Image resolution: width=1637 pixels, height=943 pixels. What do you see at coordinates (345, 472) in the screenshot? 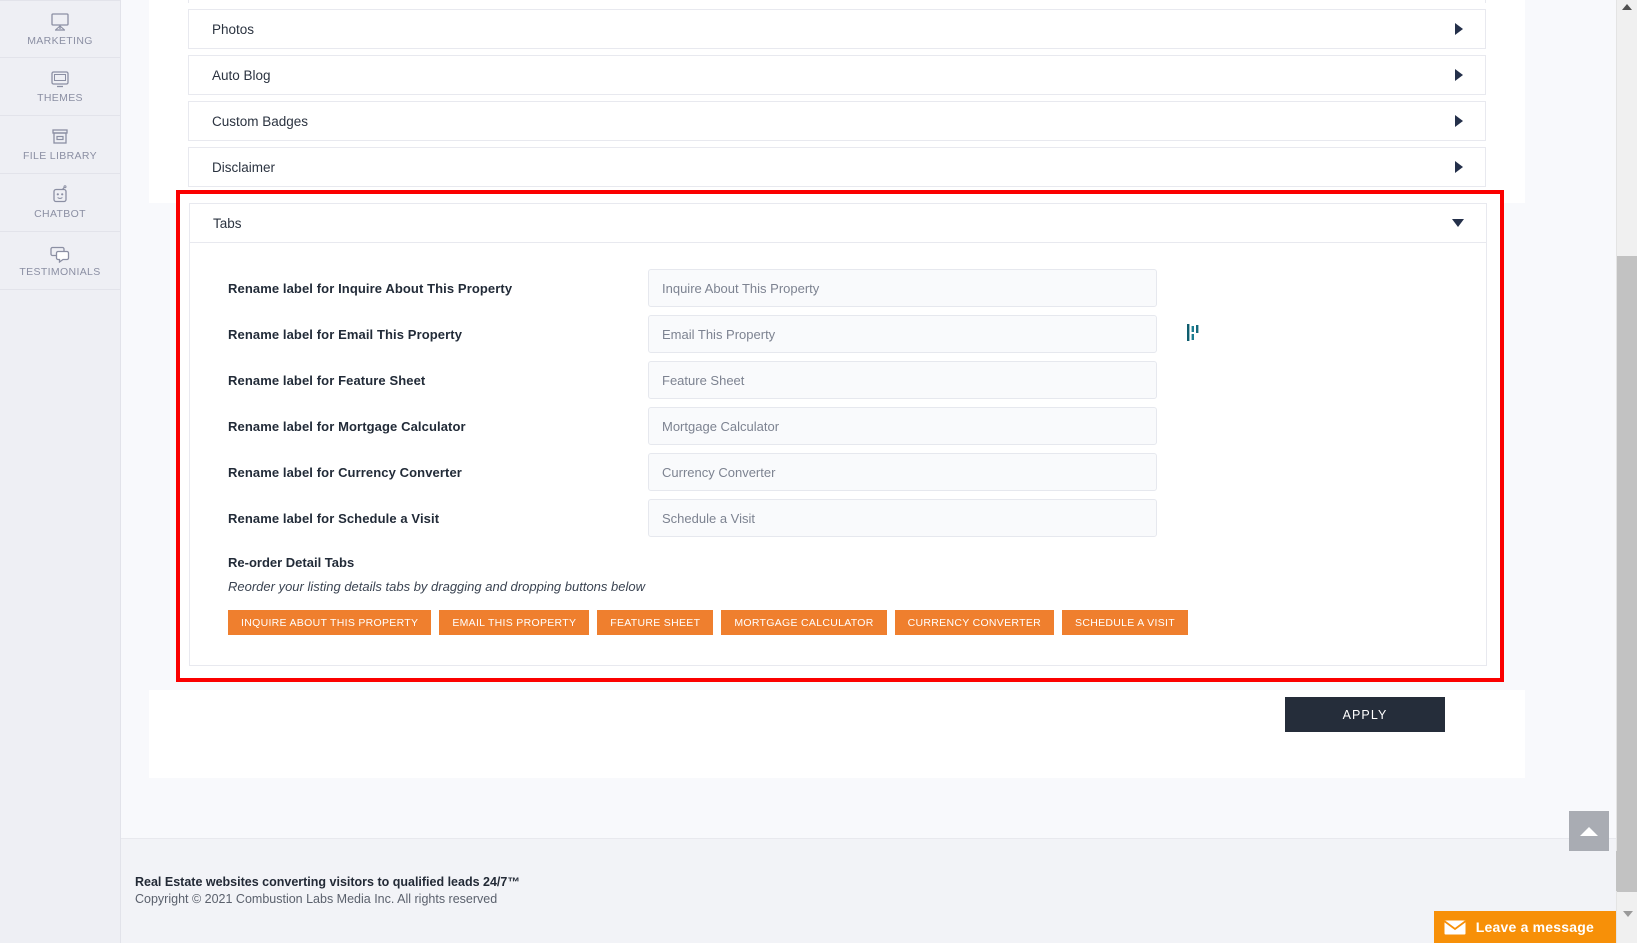
I see `field-label: Rename label for Currency Converter` at bounding box center [345, 472].